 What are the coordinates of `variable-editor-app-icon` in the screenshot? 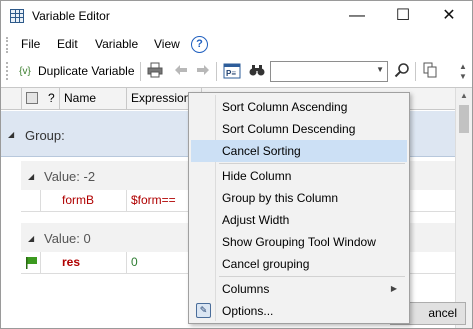 It's located at (17, 16).